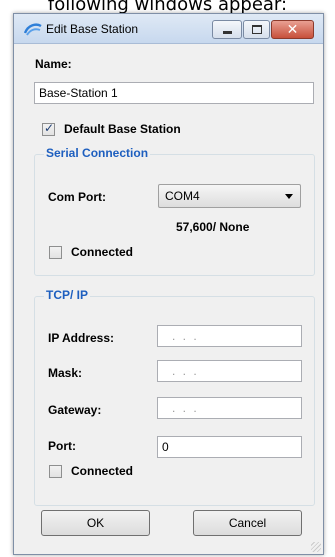 This screenshot has width=335, height=557. I want to click on tcp-connected-label: Connected, so click(102, 471).